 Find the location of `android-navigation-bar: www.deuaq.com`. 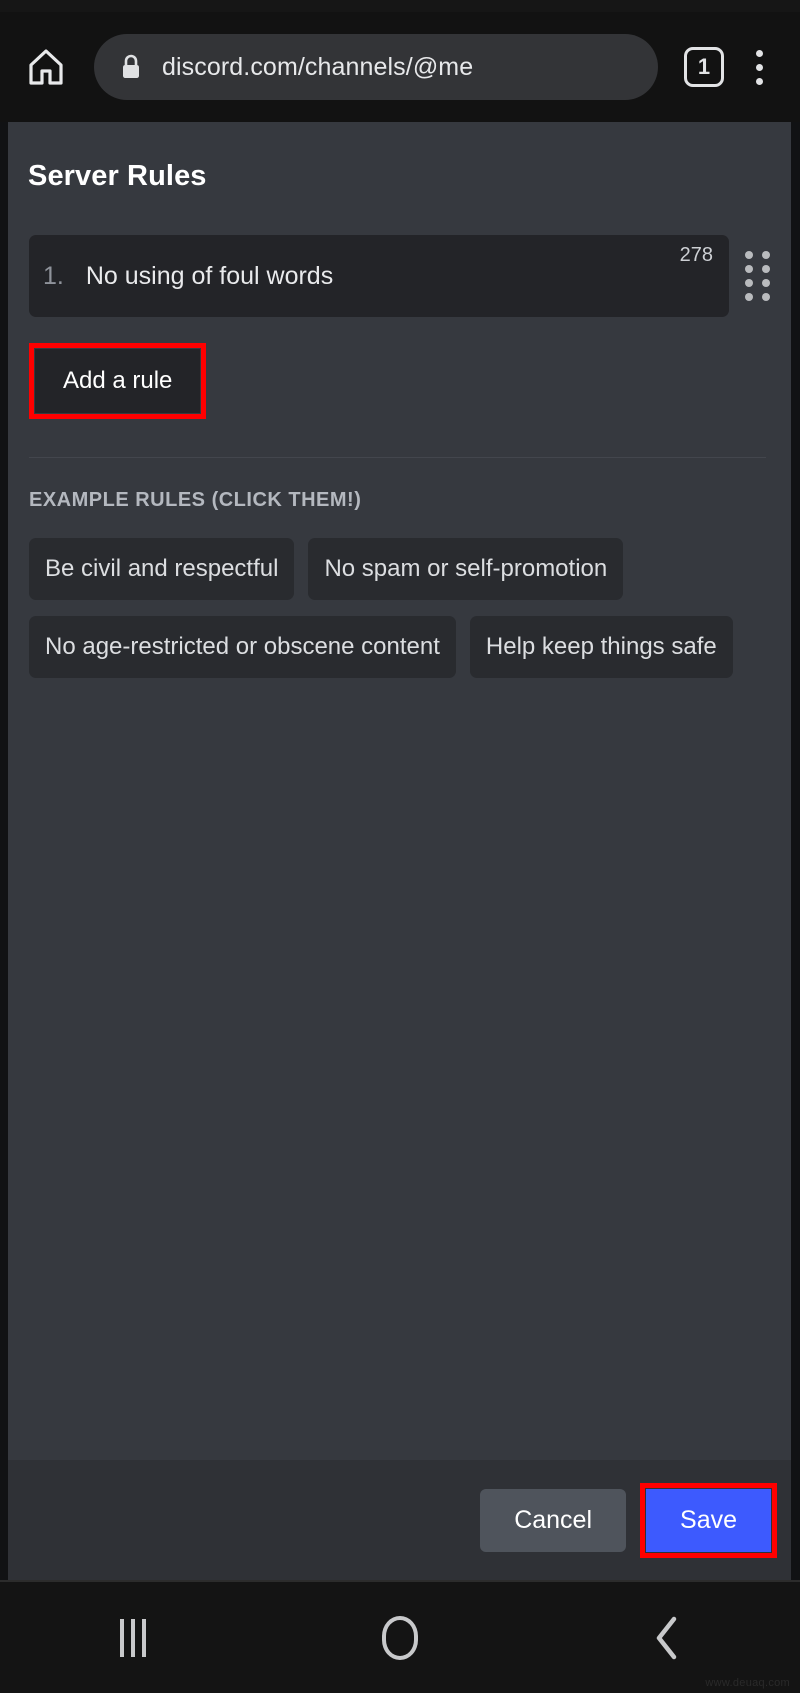

android-navigation-bar: www.deuaq.com is located at coordinates (400, 1636).